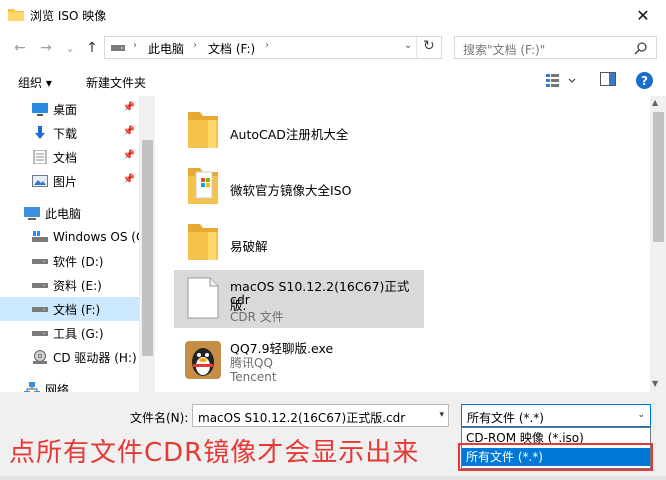 The width and height of the screenshot is (666, 480). What do you see at coordinates (257, 317) in the screenshot?
I see `file-type: CDR 文件` at bounding box center [257, 317].